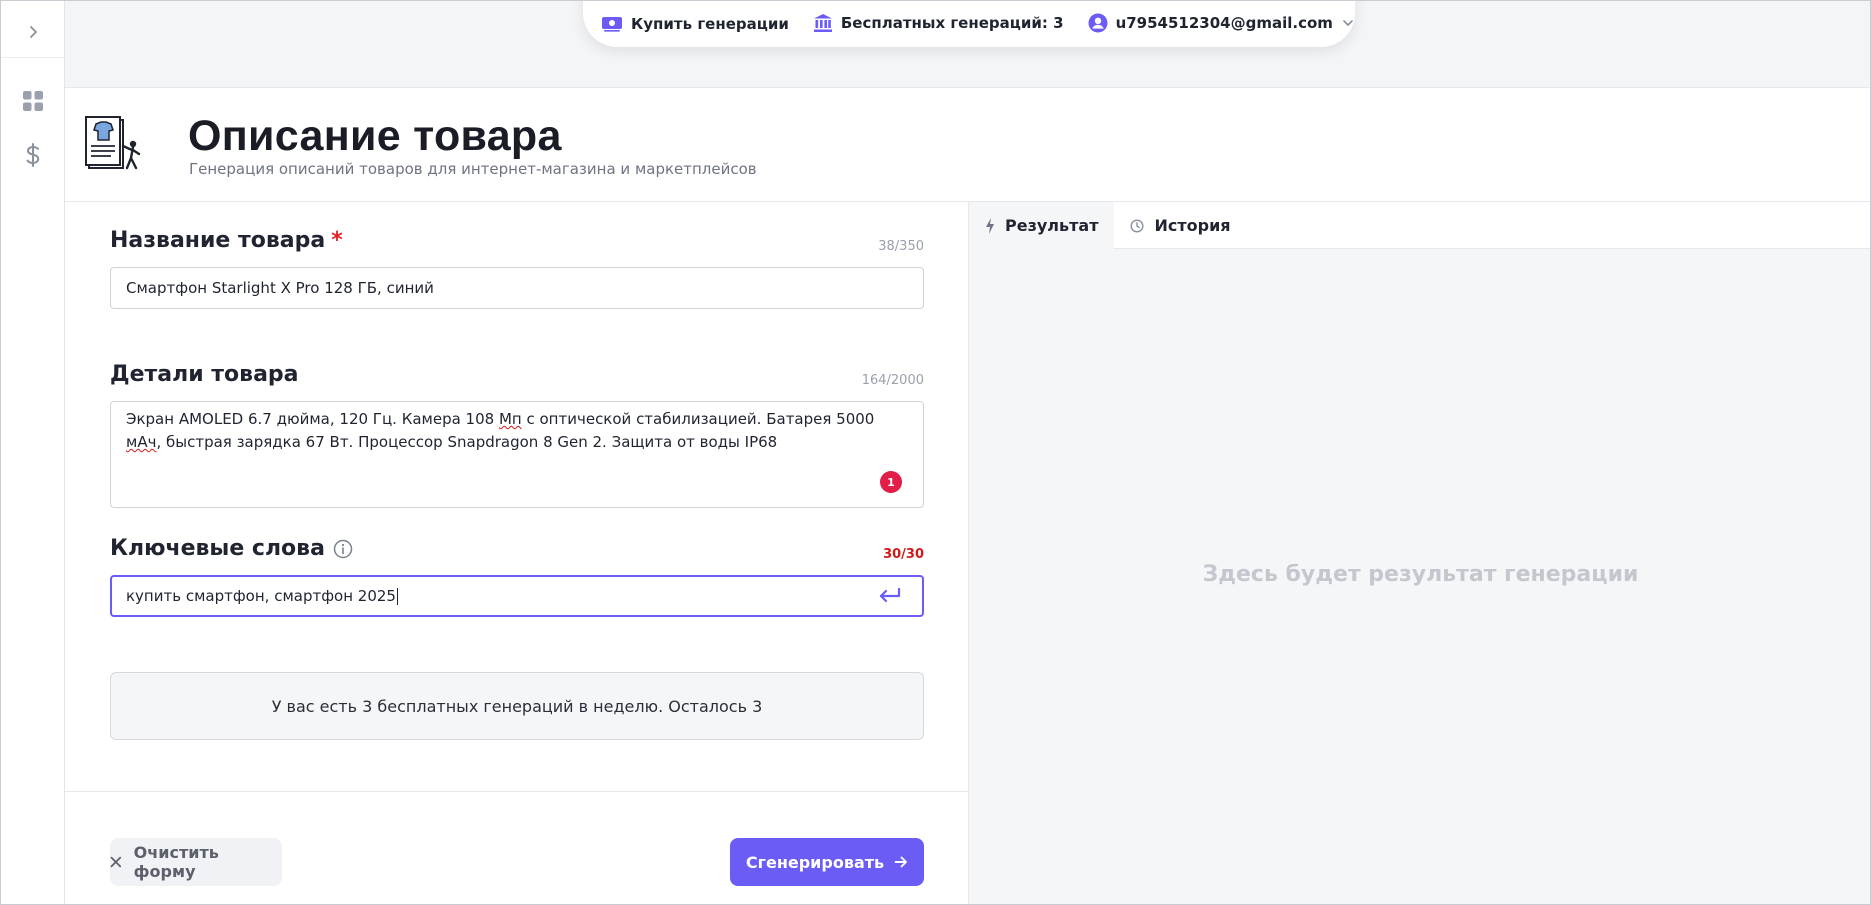 Image resolution: width=1871 pixels, height=905 pixels. Describe the element at coordinates (517, 288) in the screenshot. I see `product-name-input: Смартфон Starlight X Pro 128 ГБ, синий` at that location.